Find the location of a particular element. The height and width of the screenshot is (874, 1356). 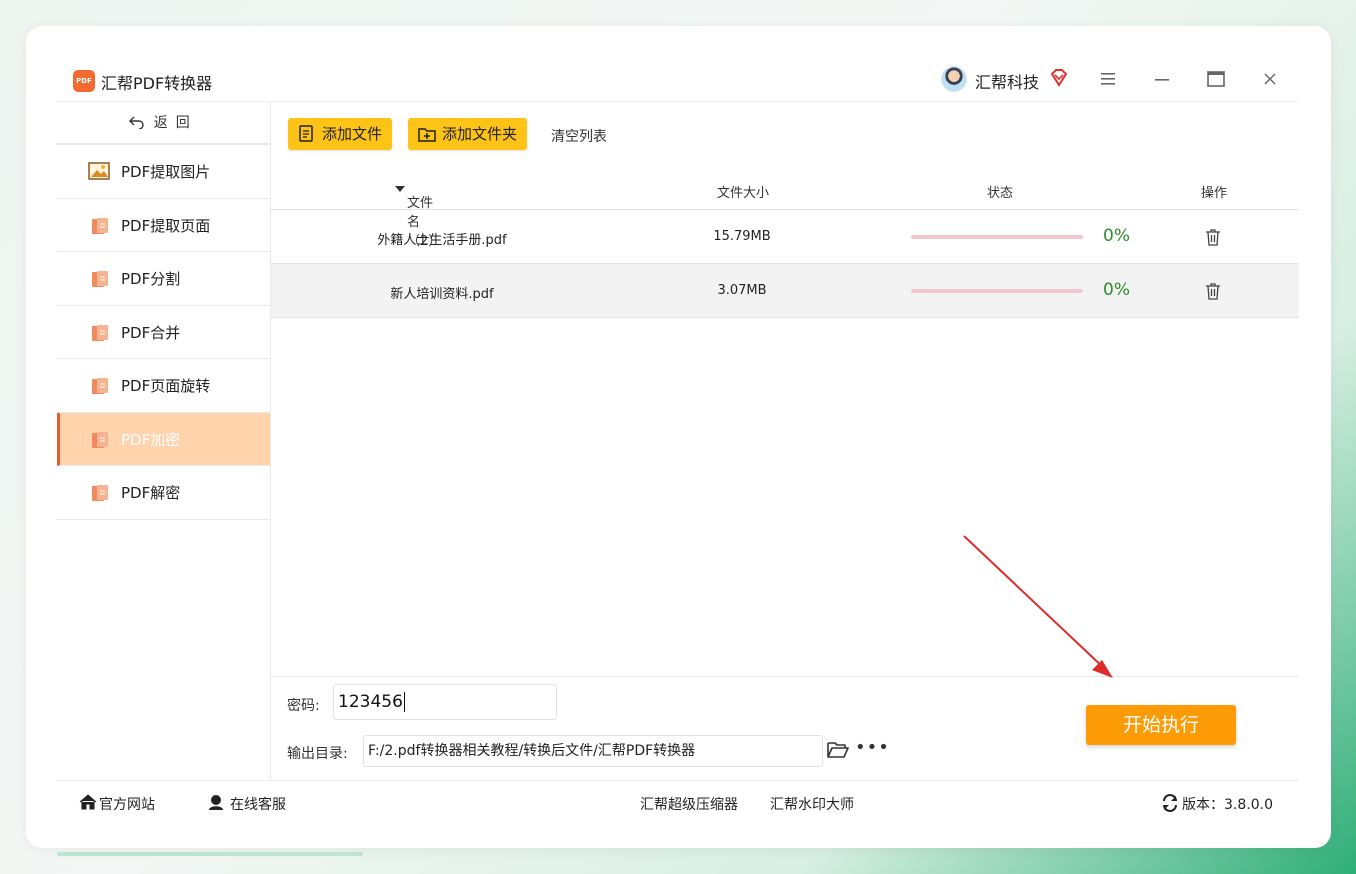

clear-list-button: 清空列表 is located at coordinates (579, 136).